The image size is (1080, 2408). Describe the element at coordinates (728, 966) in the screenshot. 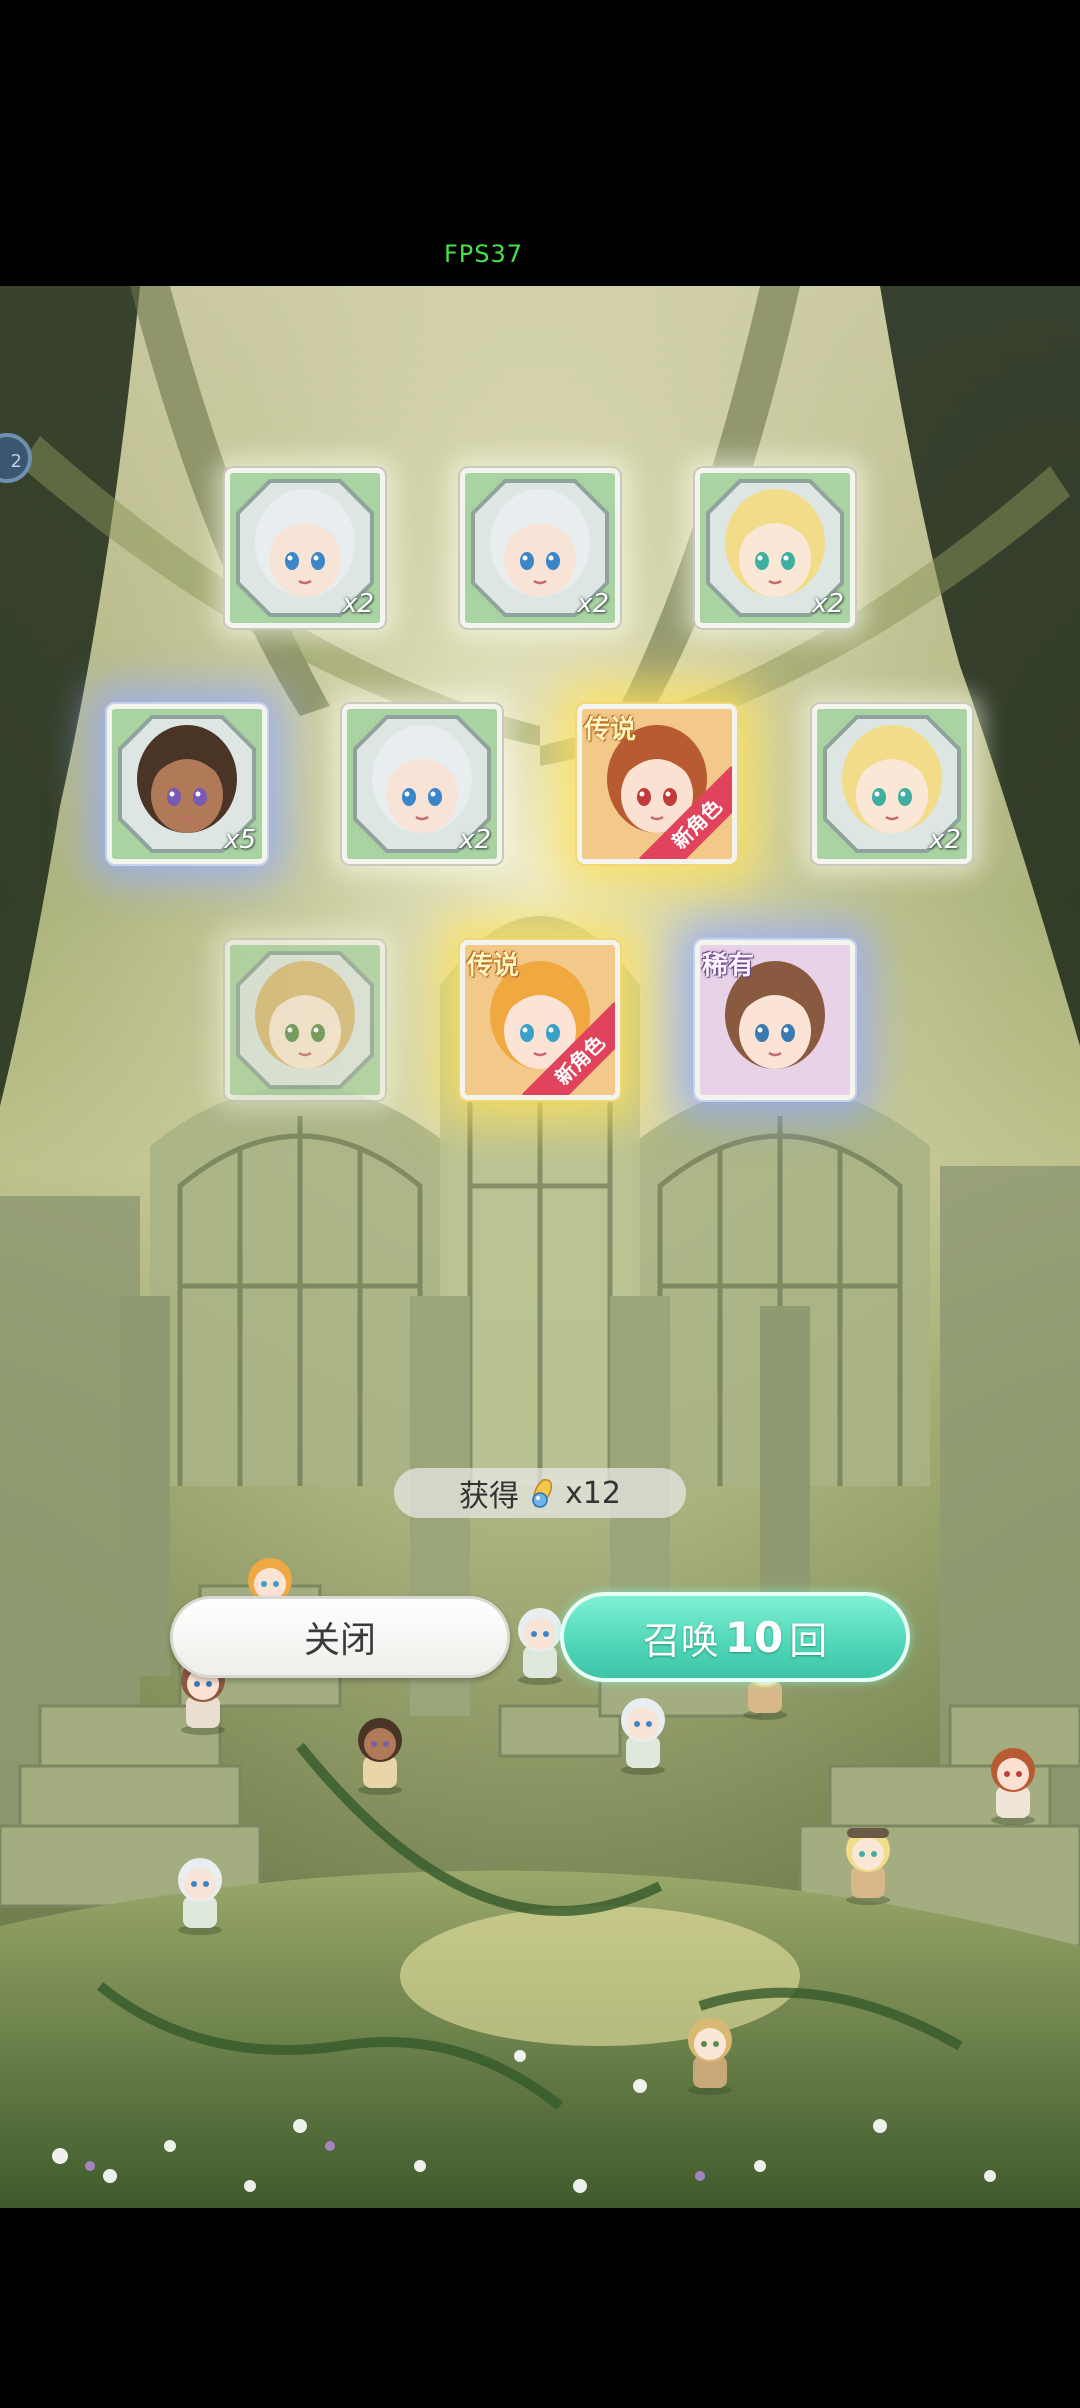

I see `rarity-tag: 稀有` at that location.